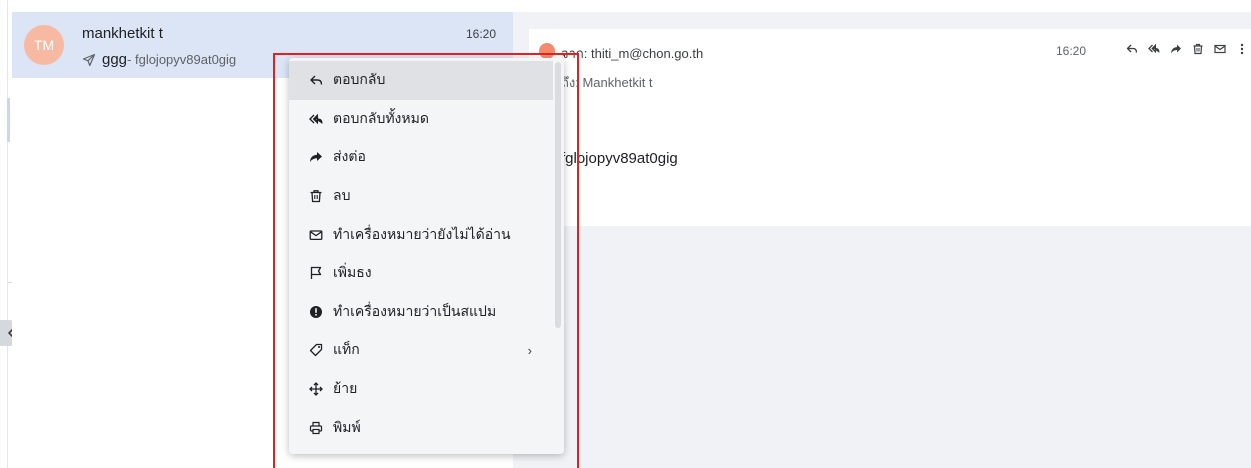  What do you see at coordinates (529, 351) in the screenshot?
I see `chevron-right-icon: ›` at bounding box center [529, 351].